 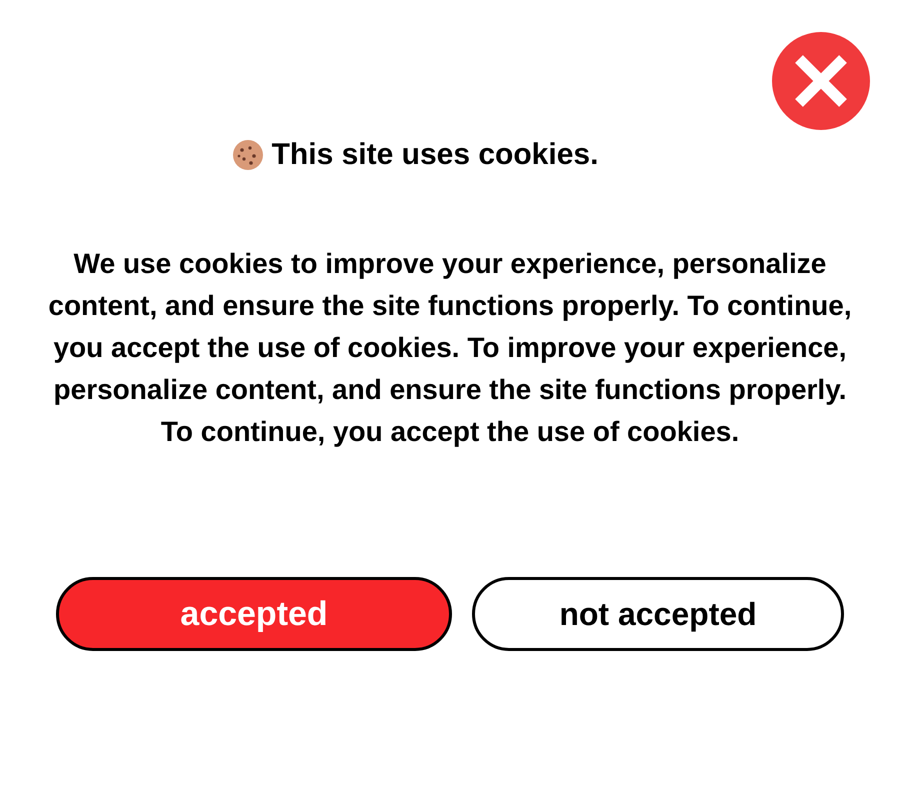 What do you see at coordinates (435, 155) in the screenshot?
I see `dialog-title: This site uses cookies.` at bounding box center [435, 155].